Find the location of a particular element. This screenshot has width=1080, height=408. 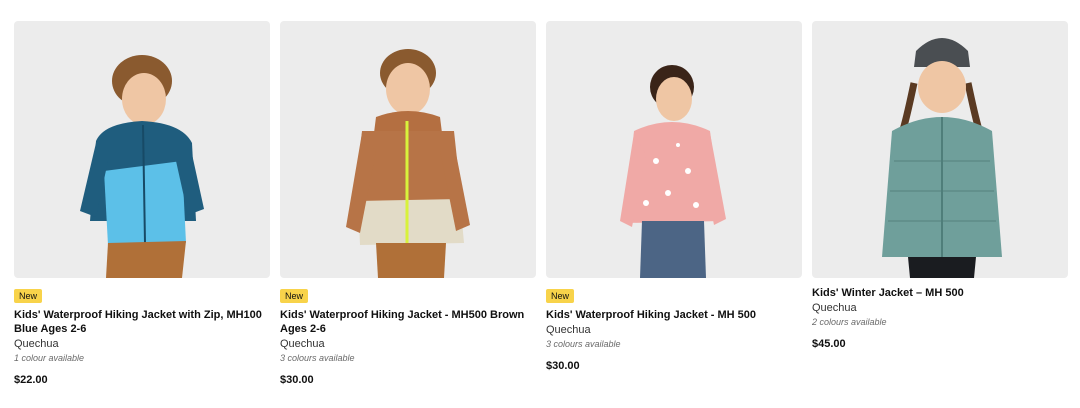

product-image-pink-jacket is located at coordinates (674, 149).